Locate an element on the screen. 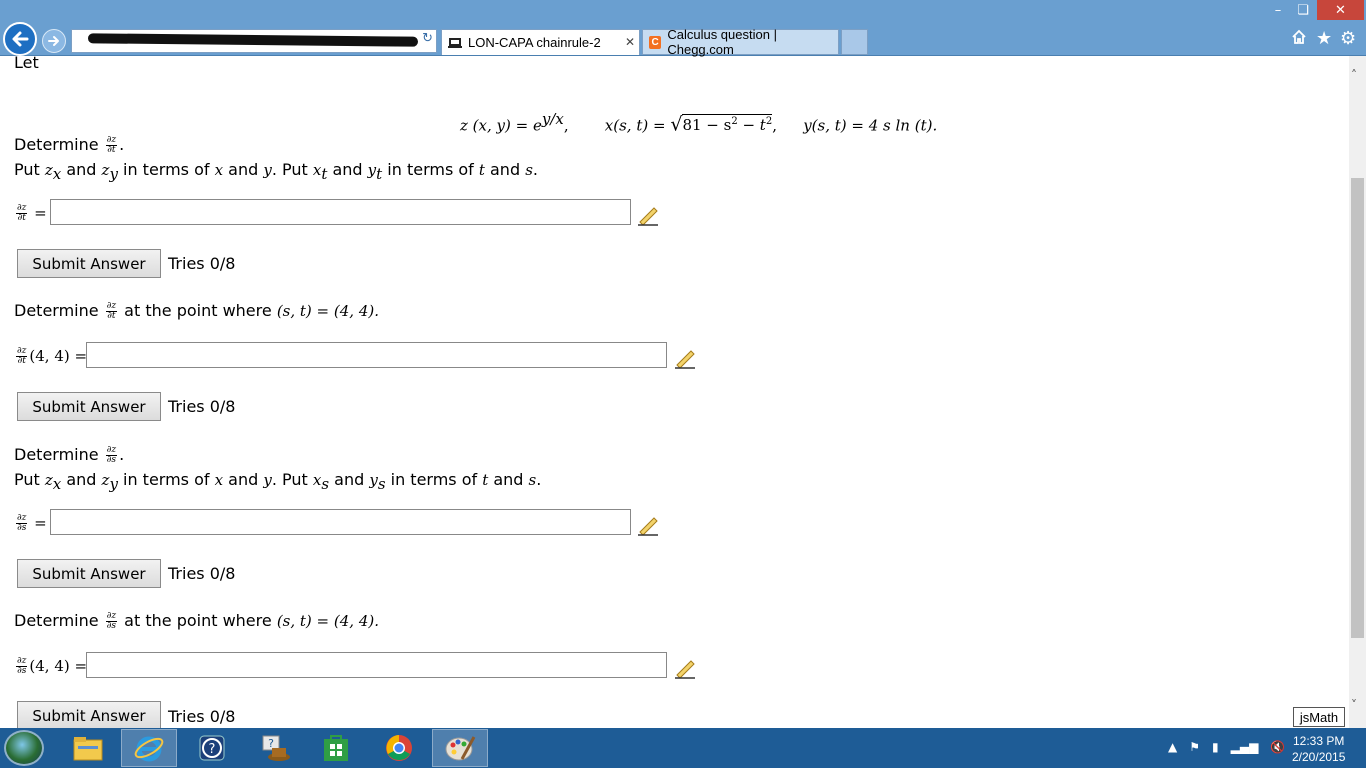 This screenshot has width=1366, height=768. back-arrow-icon is located at coordinates (20, 39).